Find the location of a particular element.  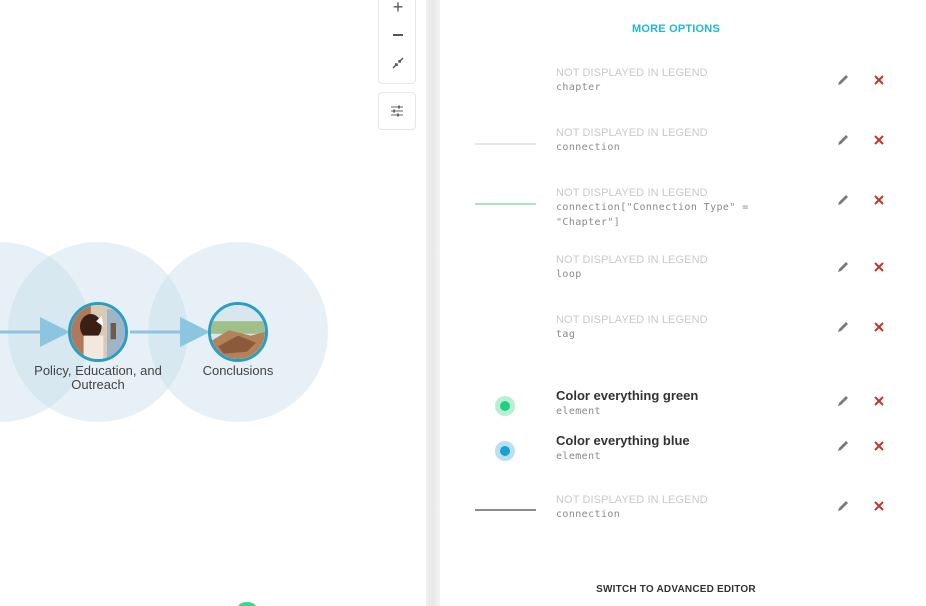

selector-text: tag is located at coordinates (566, 334).